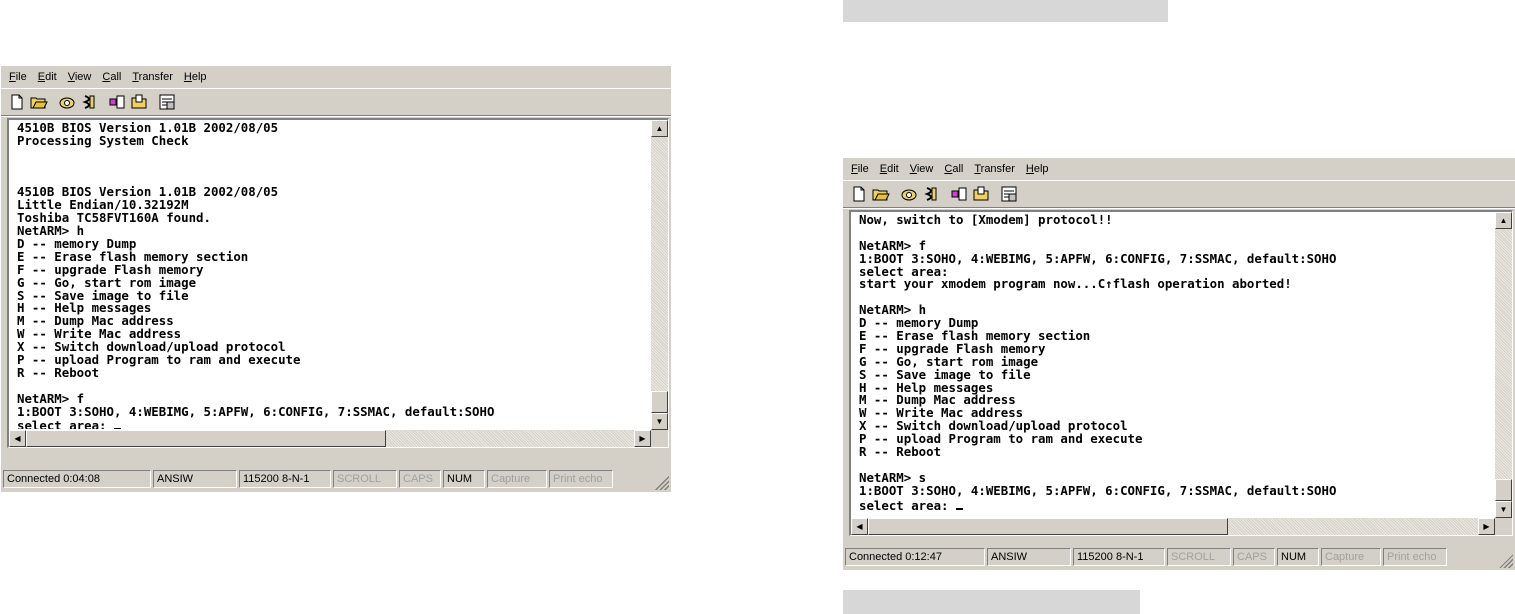 The image size is (1515, 614). I want to click on placeholder-bar-top, so click(1005, 11).